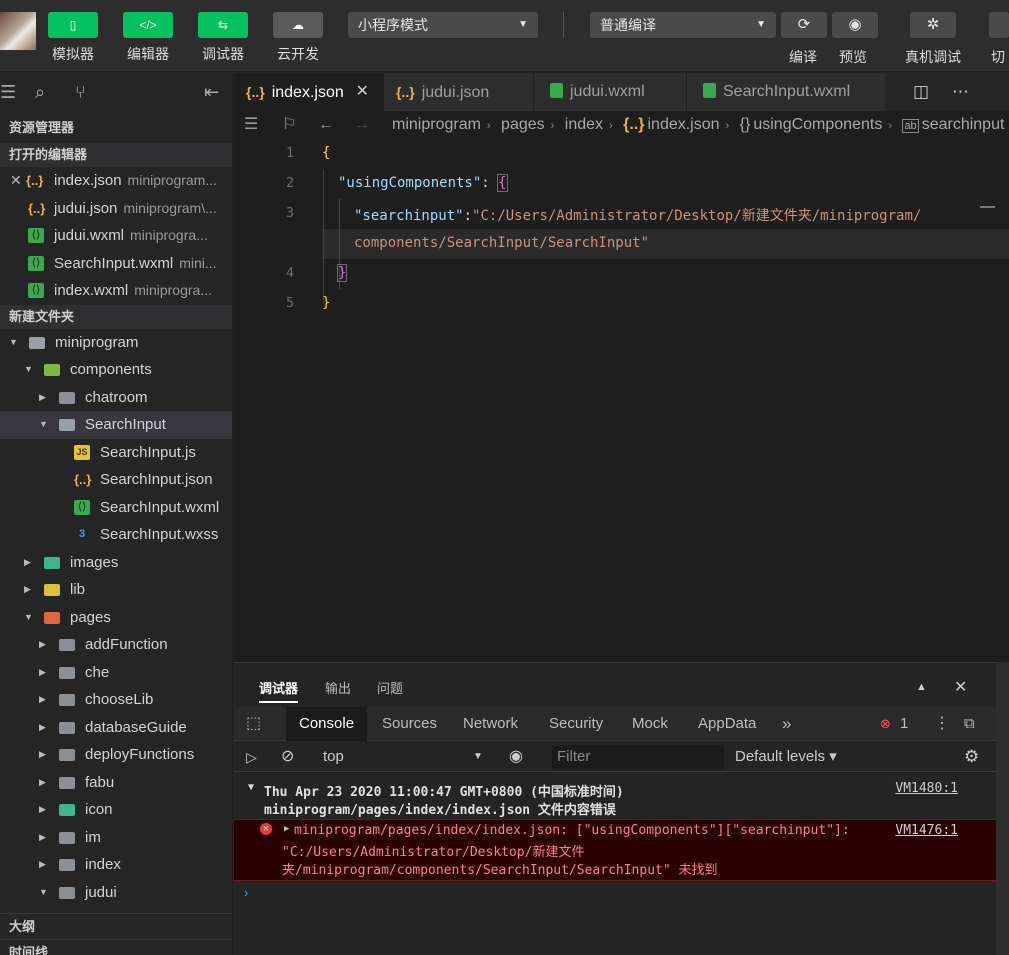  I want to click on compile-select: 普通编译 ▼, so click(683, 25).